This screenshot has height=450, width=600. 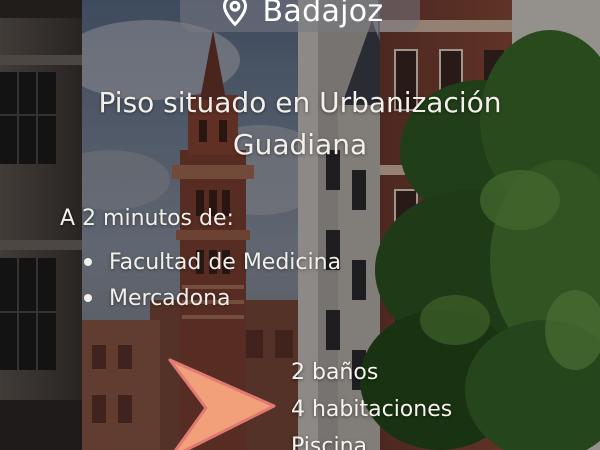 I want to click on feature-bathrooms: 2 baños, so click(x=335, y=372).